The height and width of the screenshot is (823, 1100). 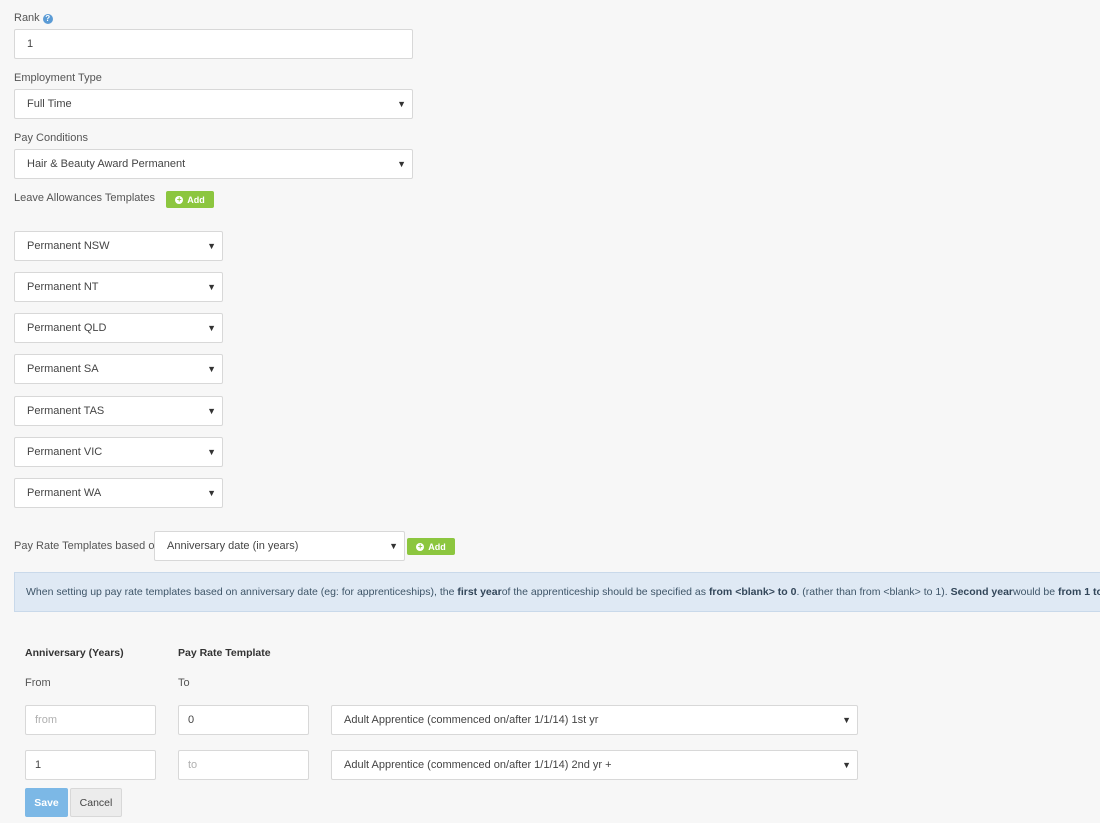 What do you see at coordinates (33, 18) in the screenshot?
I see `rank-label: Rank?` at bounding box center [33, 18].